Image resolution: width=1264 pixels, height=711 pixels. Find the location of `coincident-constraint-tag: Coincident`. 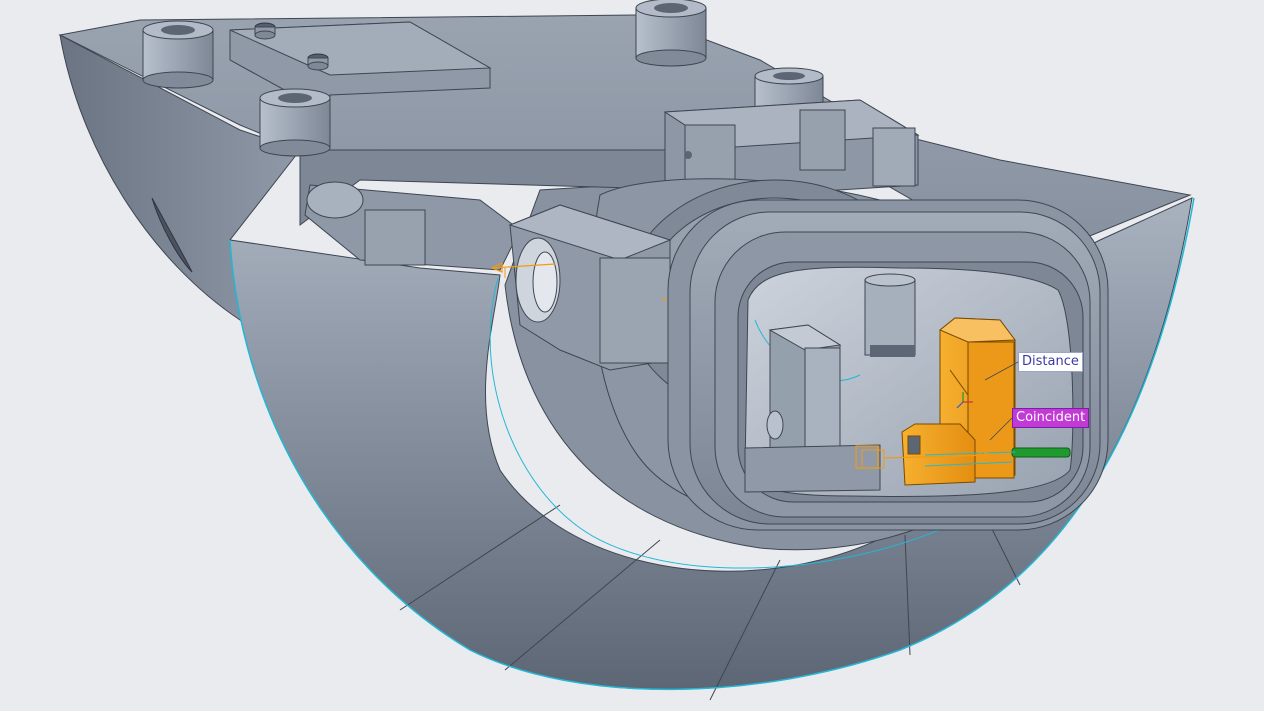

coincident-constraint-tag: Coincident is located at coordinates (1051, 418).